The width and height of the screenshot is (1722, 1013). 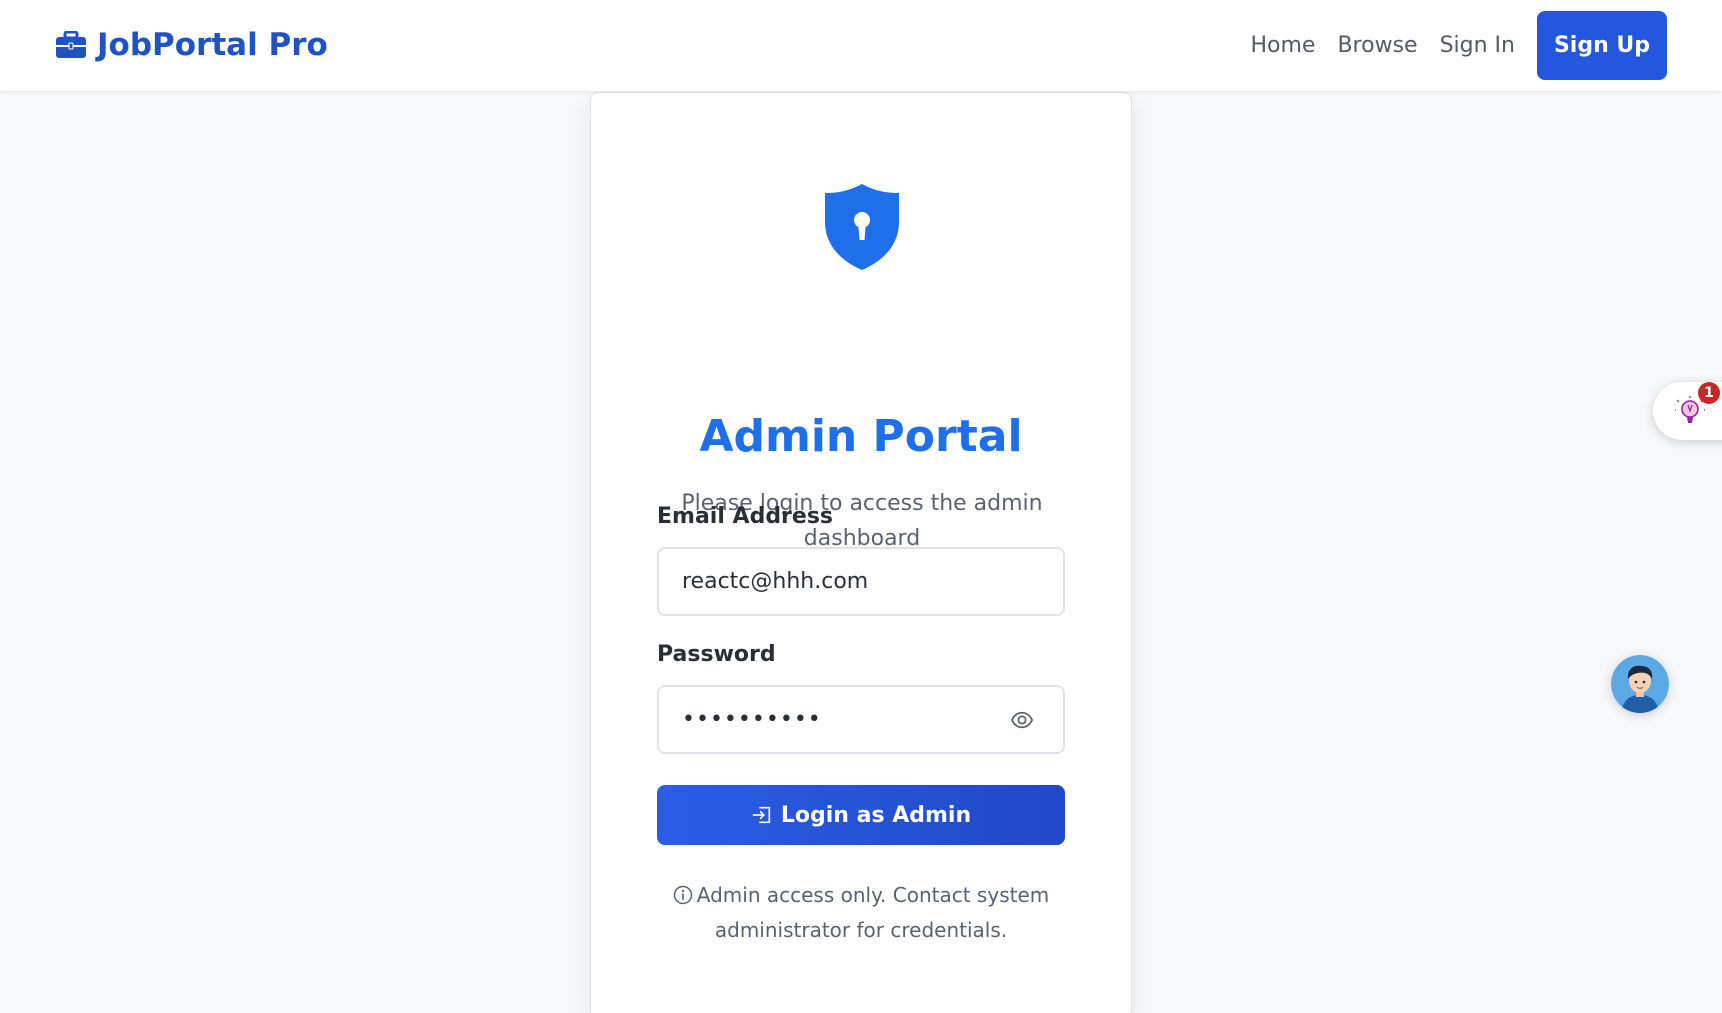 I want to click on nav-link-browse: Browse, so click(x=1377, y=45).